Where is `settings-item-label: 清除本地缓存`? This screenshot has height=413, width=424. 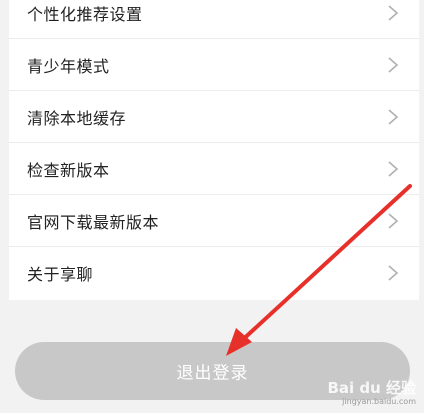
settings-item-label: 清除本地缓存 is located at coordinates (77, 118).